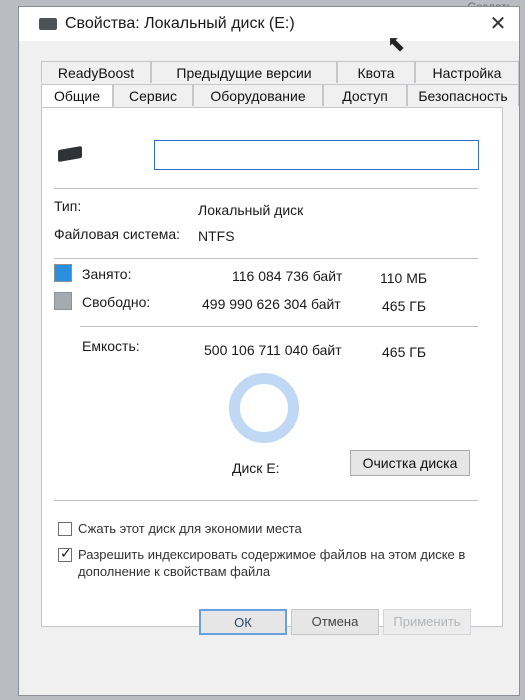  I want to click on type-value: Локальный диск, so click(251, 210).